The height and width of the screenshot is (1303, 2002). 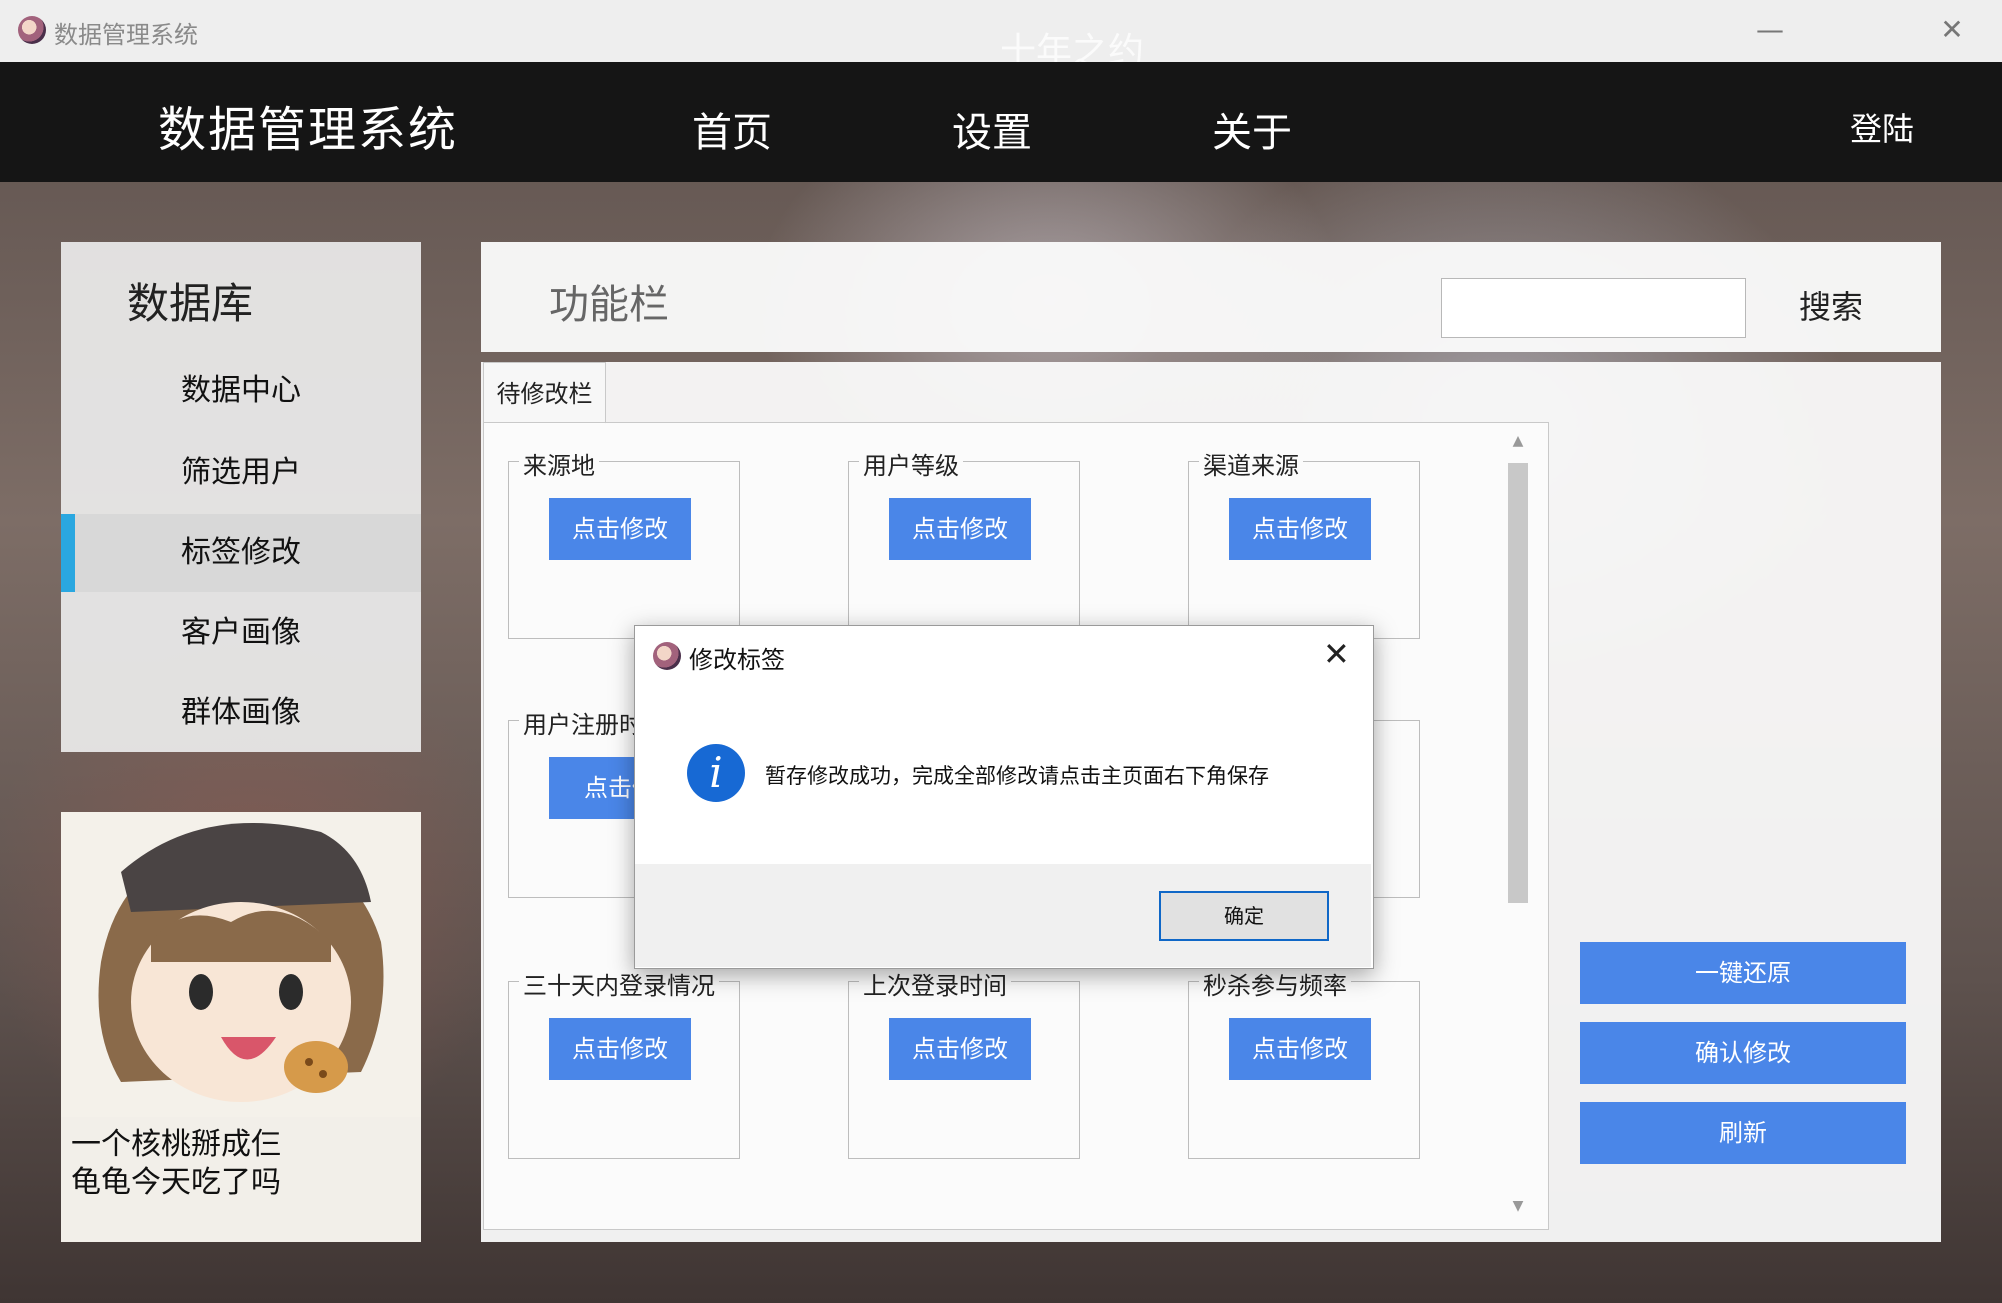 I want to click on nav-item-home: 首页, so click(x=732, y=129).